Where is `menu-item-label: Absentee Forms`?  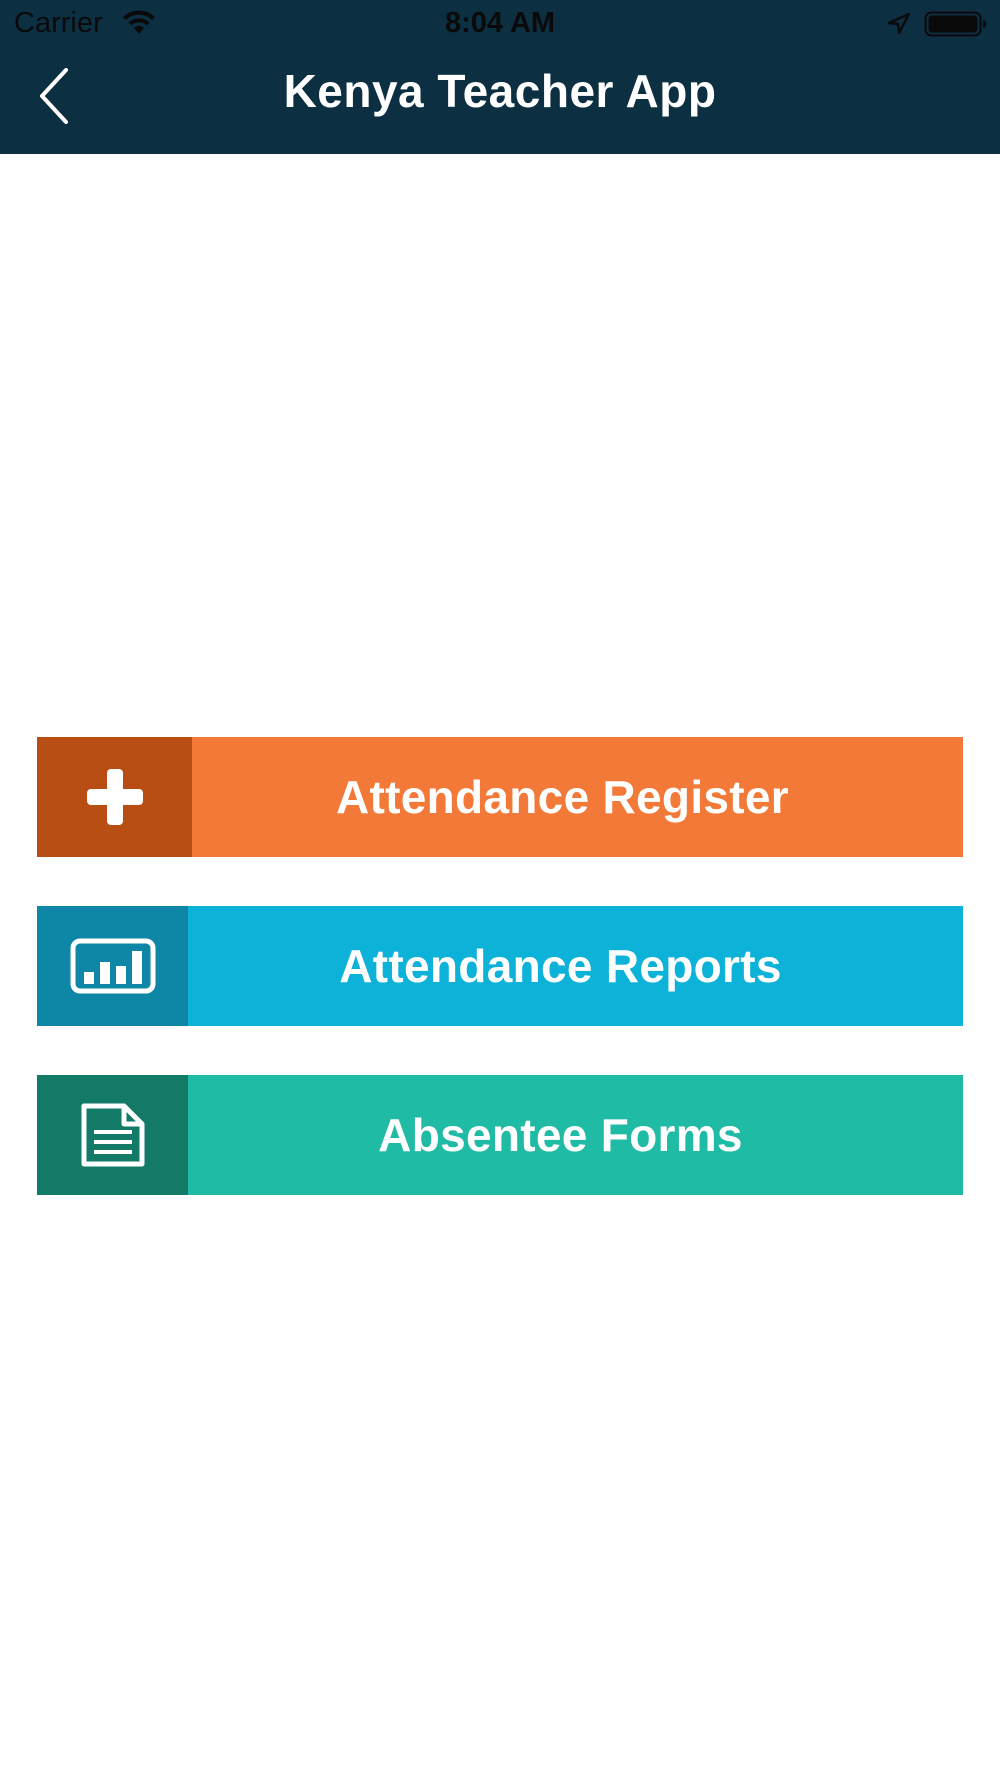 menu-item-label: Absentee Forms is located at coordinates (575, 1135).